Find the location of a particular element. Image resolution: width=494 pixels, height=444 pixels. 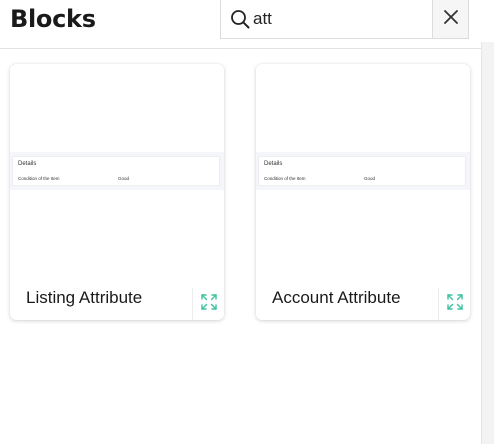

header: Blocks is located at coordinates (247, 24).